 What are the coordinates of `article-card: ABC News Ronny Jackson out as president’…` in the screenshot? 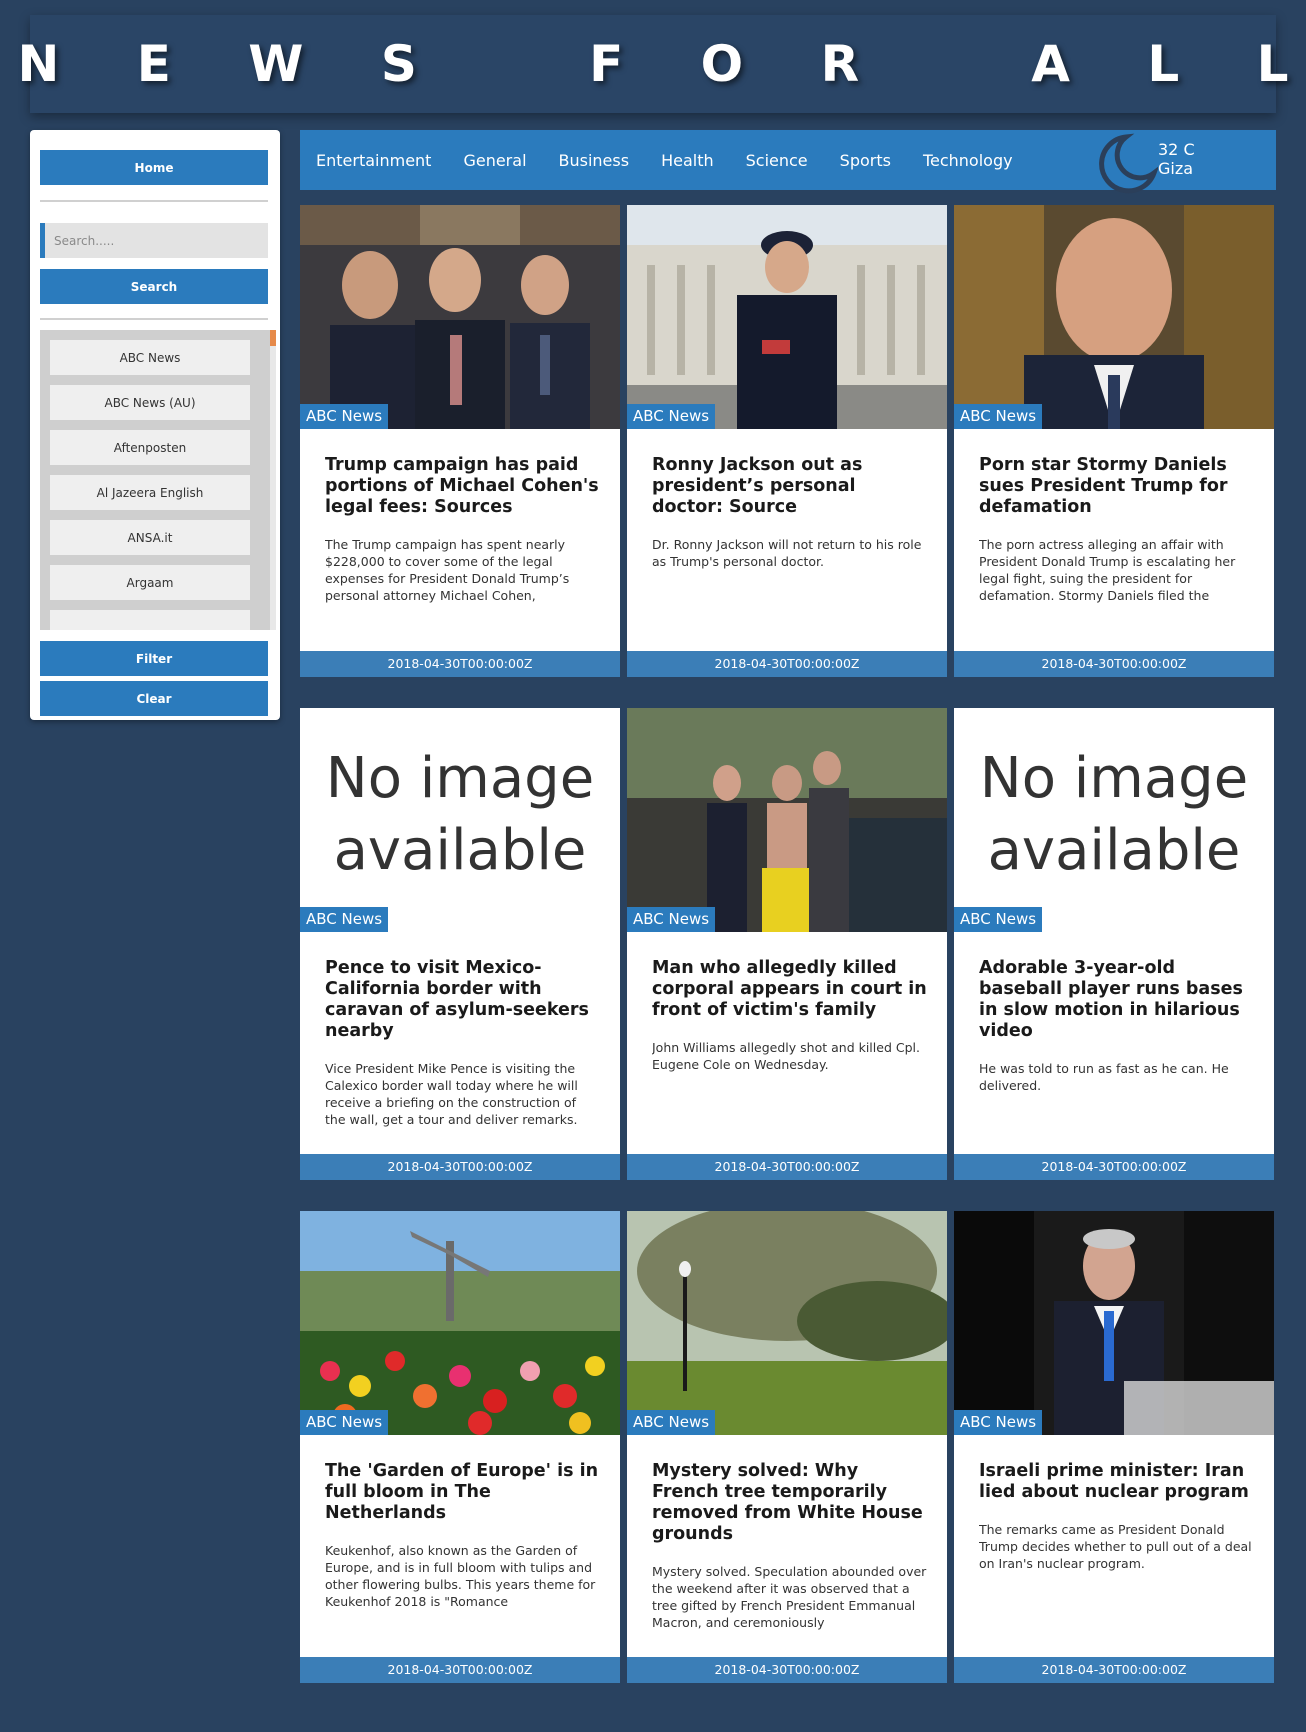 It's located at (787, 441).